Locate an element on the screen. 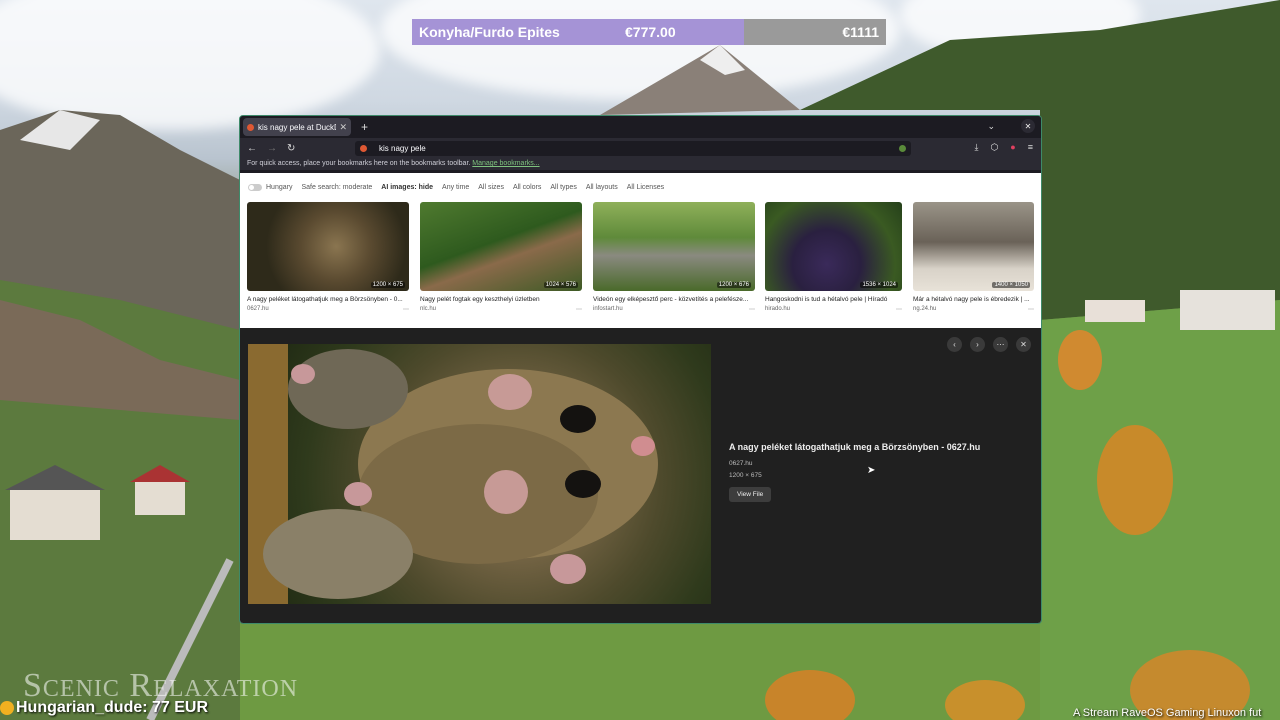  mouse-cursor-icon: ➤ is located at coordinates (871, 470).